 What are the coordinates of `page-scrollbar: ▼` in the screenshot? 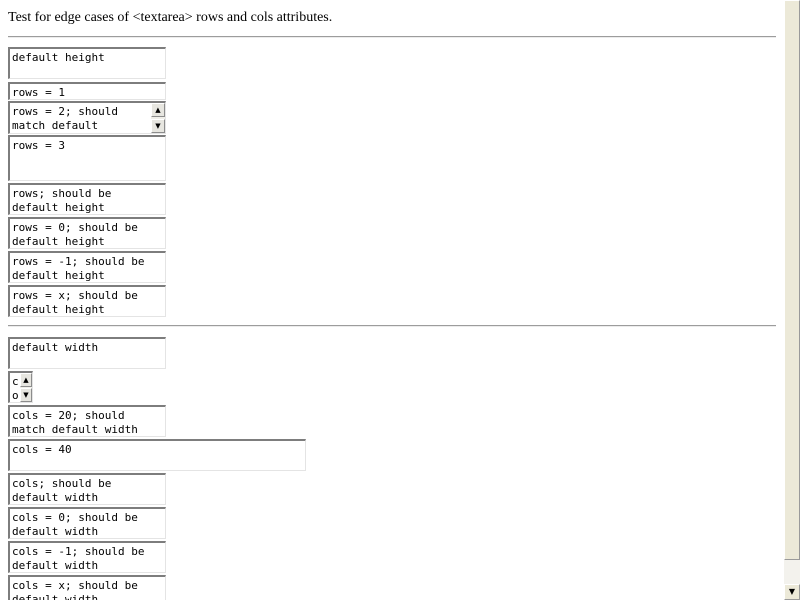 It's located at (792, 300).